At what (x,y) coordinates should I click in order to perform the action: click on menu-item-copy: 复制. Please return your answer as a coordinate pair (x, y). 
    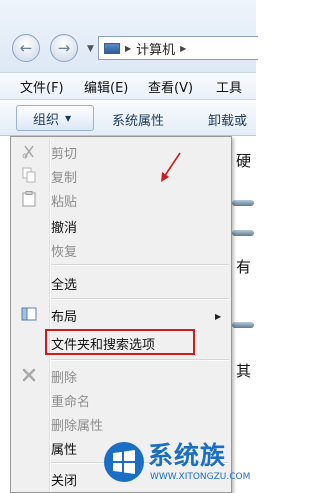
    Looking at the image, I should click on (64, 176).